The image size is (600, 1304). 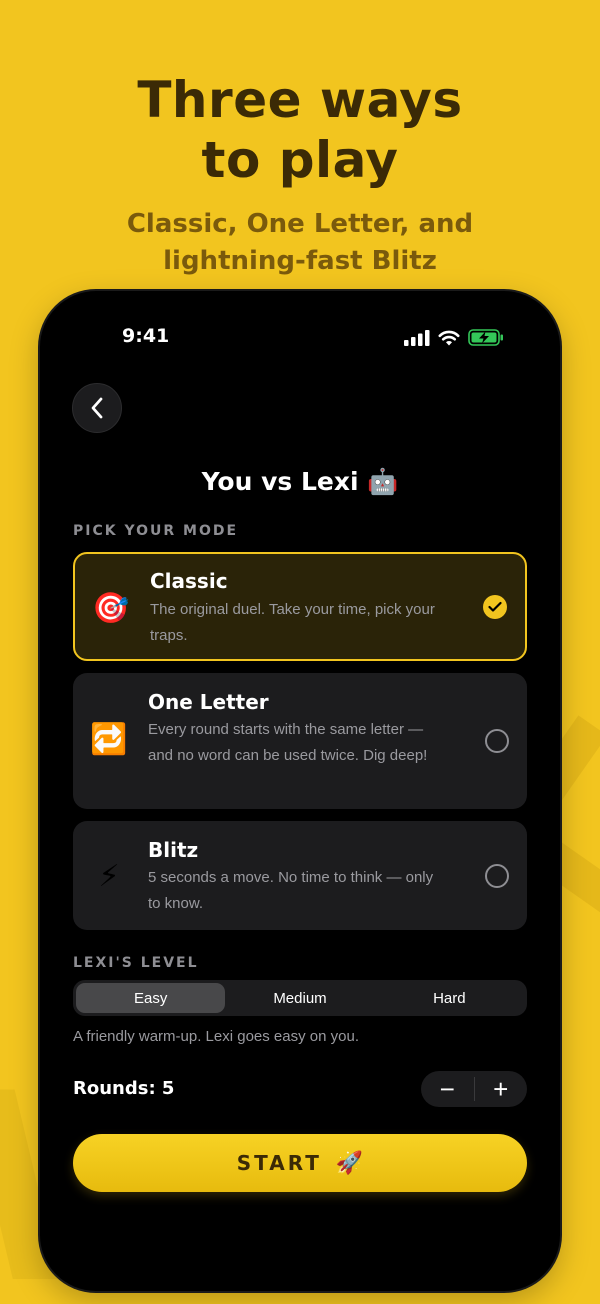 What do you see at coordinates (447, 1089) in the screenshot?
I see `decrement-button: −` at bounding box center [447, 1089].